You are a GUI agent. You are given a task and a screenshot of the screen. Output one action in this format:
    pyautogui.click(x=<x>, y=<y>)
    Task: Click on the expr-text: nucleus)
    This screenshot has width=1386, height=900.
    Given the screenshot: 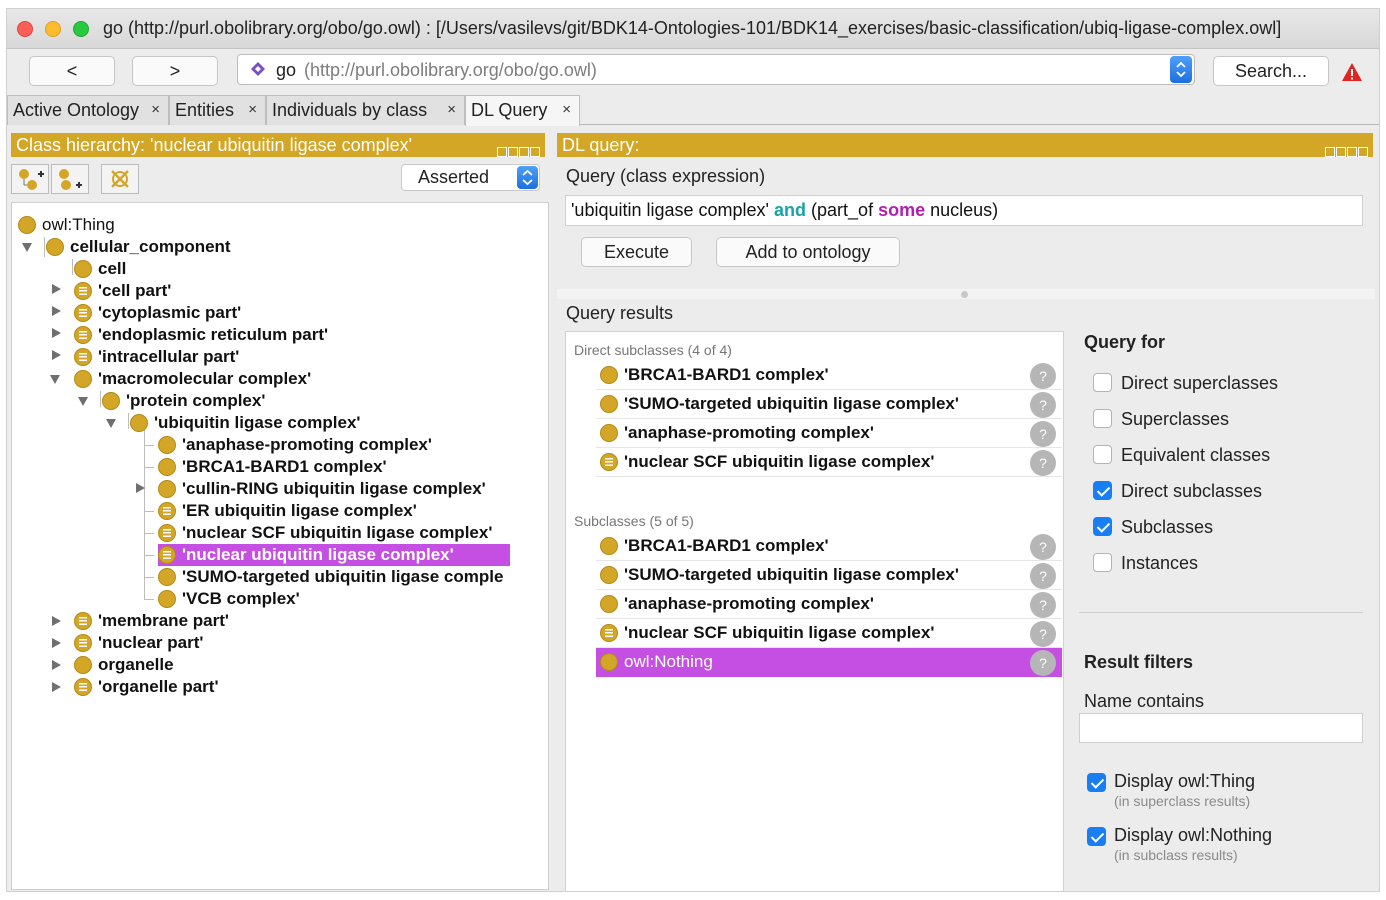 What is the action you would take?
    pyautogui.click(x=964, y=210)
    